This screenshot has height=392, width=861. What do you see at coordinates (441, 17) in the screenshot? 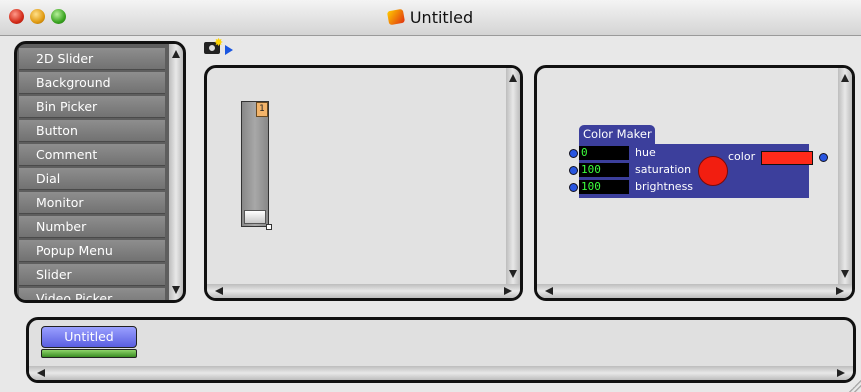
I see `window-title-text: Untitled` at bounding box center [441, 17].